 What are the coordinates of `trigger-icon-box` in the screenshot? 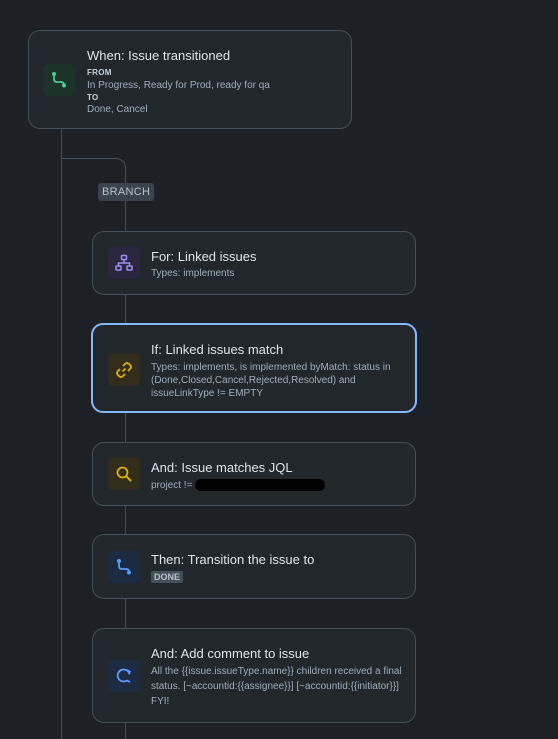 It's located at (59, 80).